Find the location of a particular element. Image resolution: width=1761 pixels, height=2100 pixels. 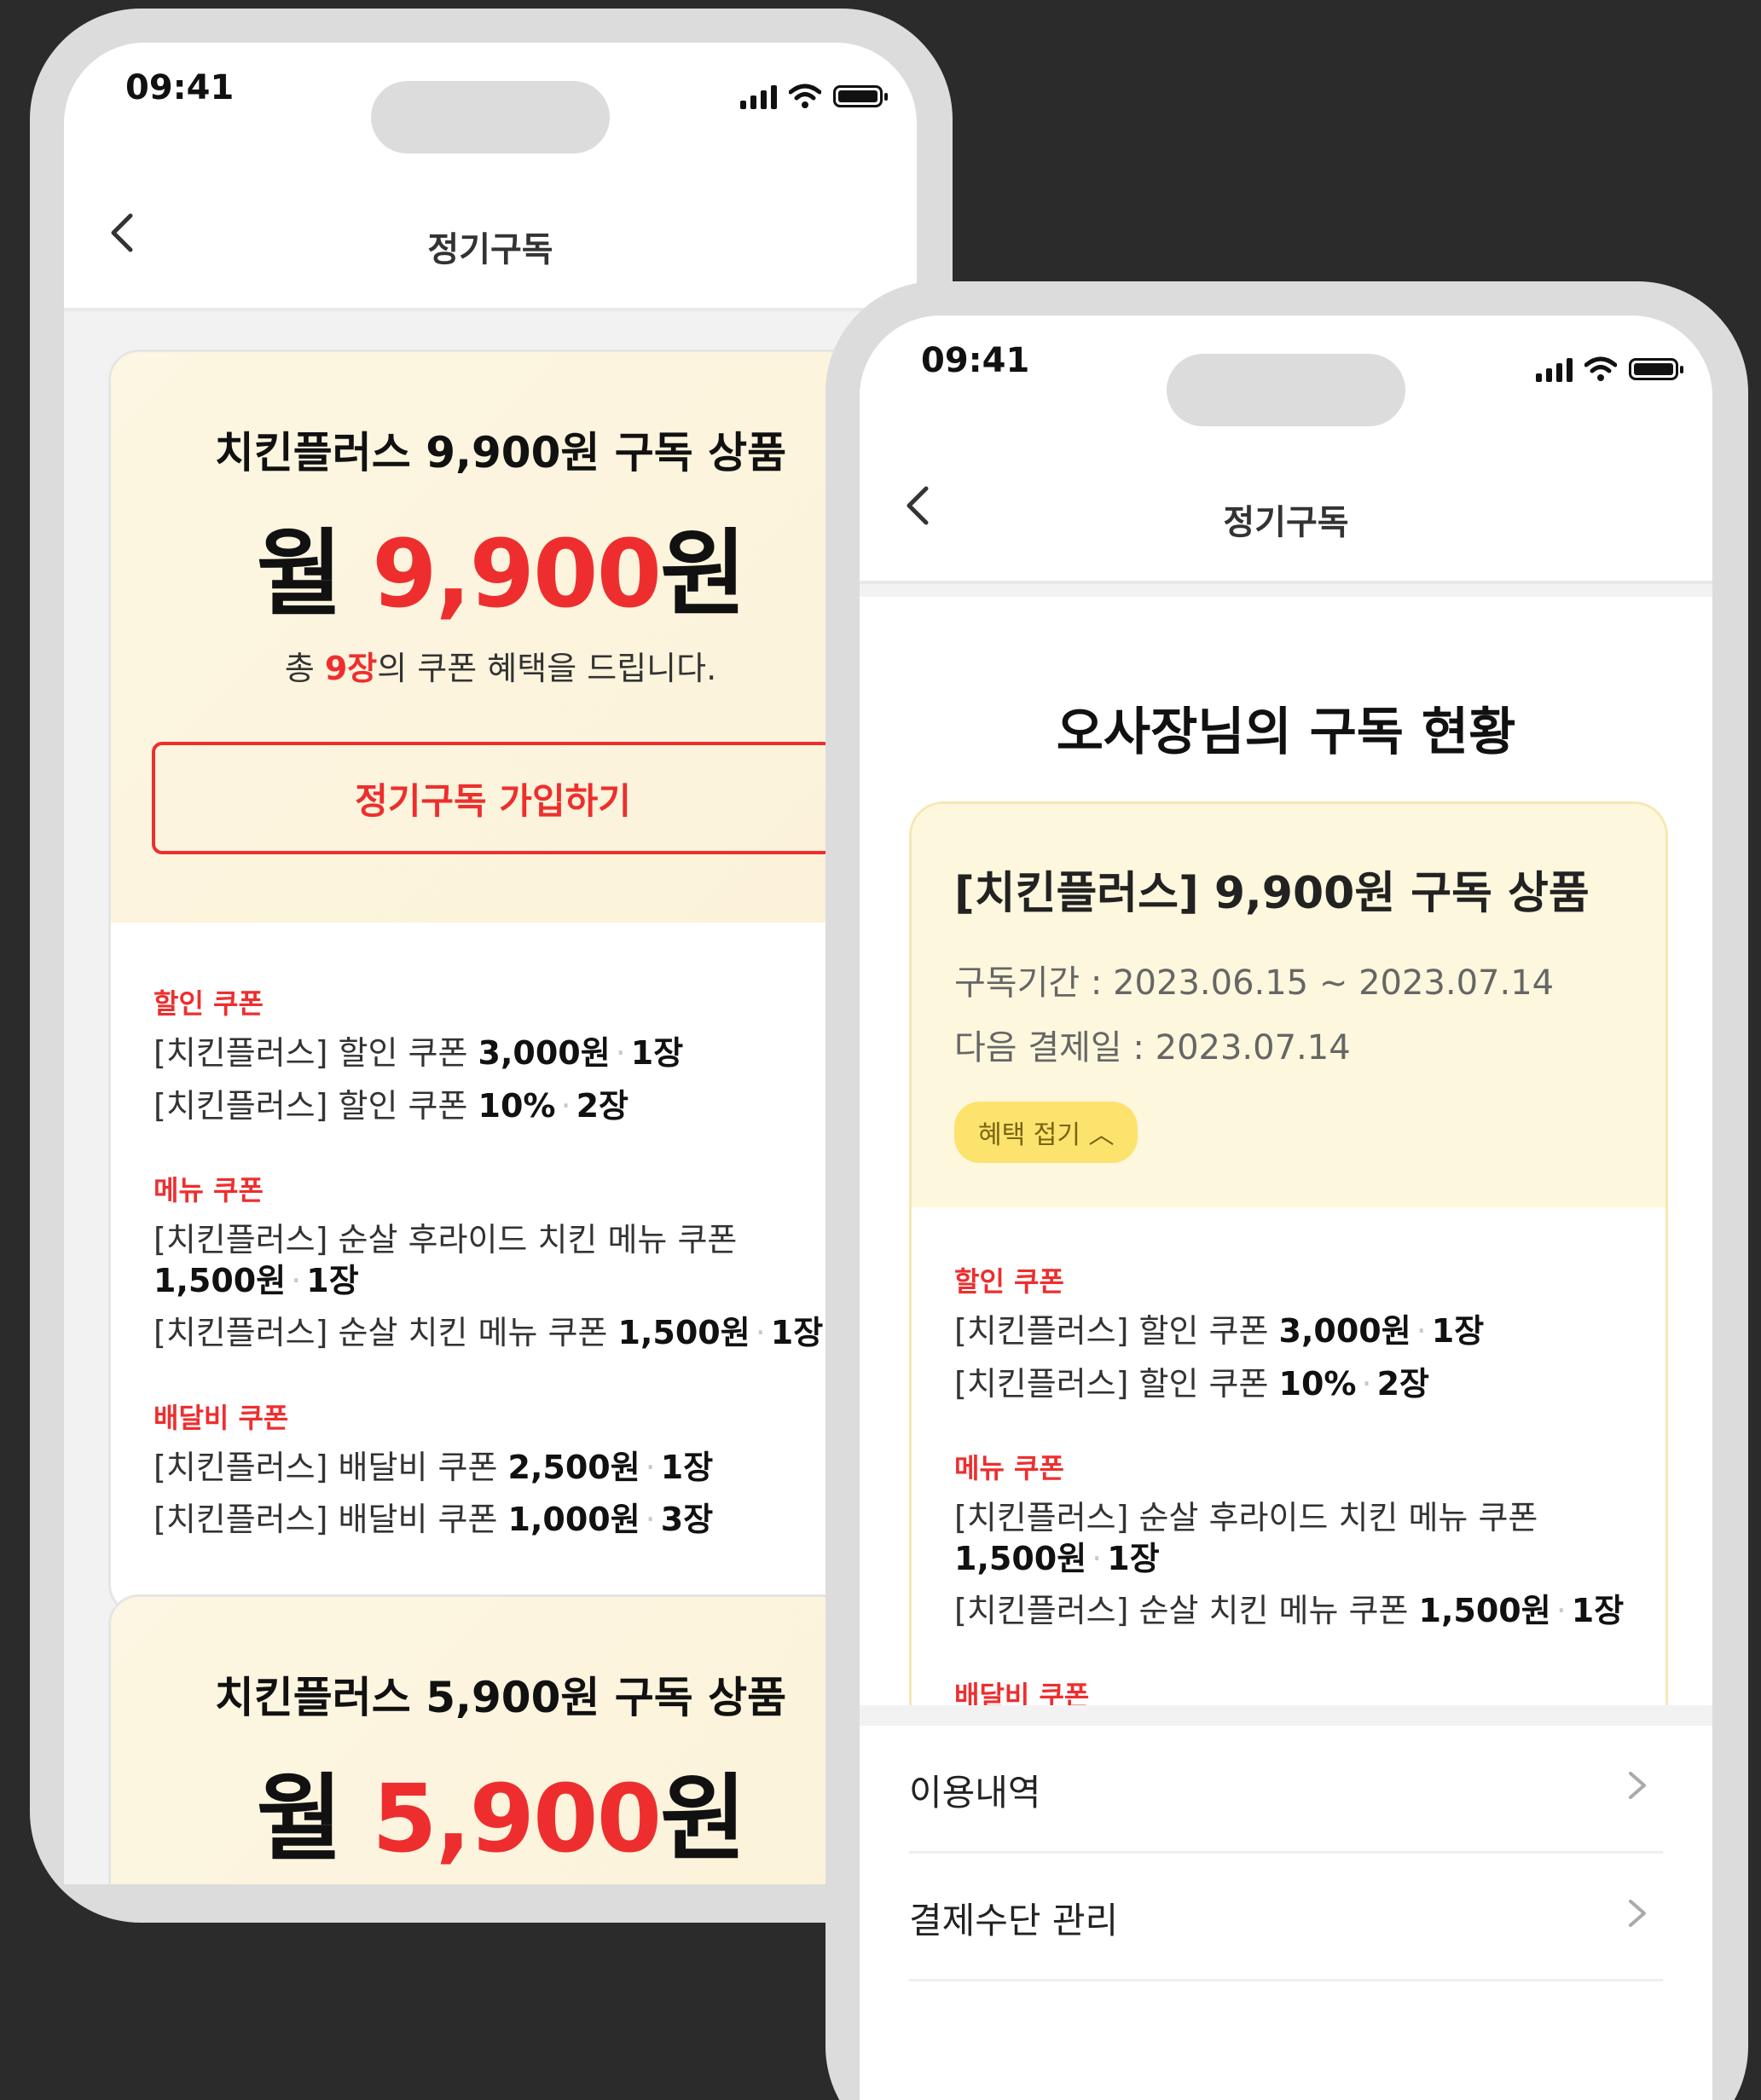

subscribed-product-title: [치킨플러스] 9,900원 구독 상품 is located at coordinates (1272, 893).